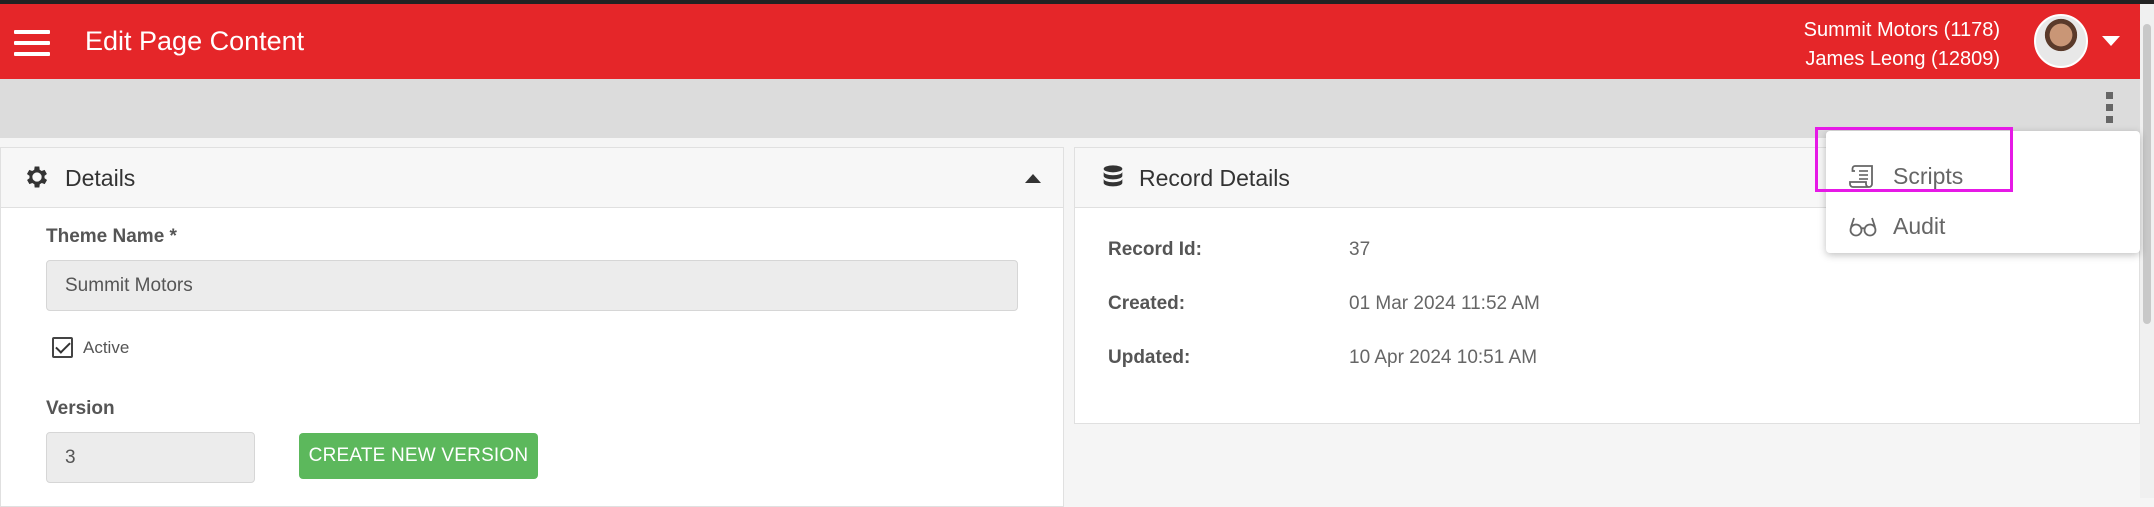 This screenshot has width=2154, height=507. I want to click on scrollbar, so click(2147, 251).